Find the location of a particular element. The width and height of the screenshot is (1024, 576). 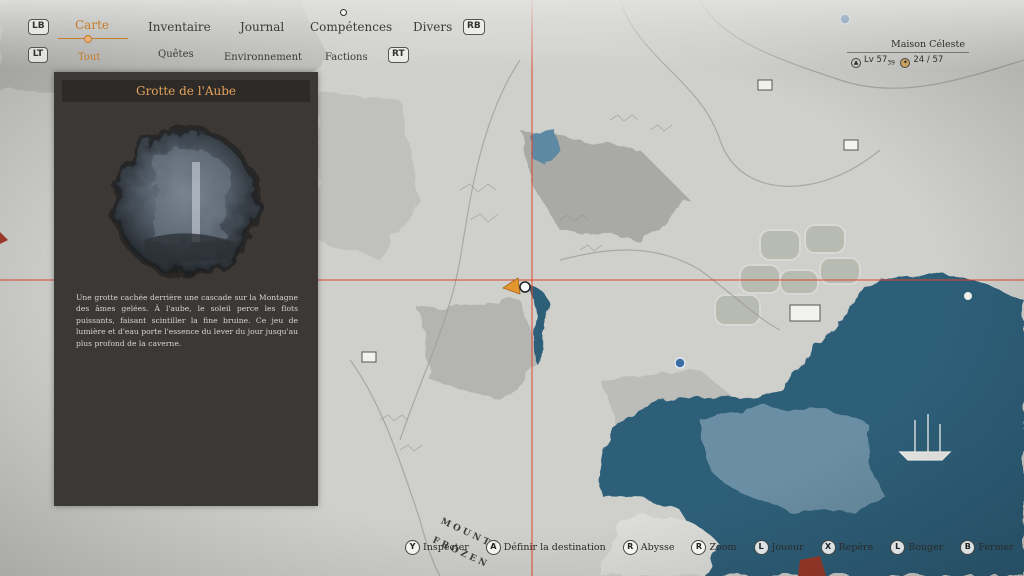

x-button-icon: X is located at coordinates (828, 547).